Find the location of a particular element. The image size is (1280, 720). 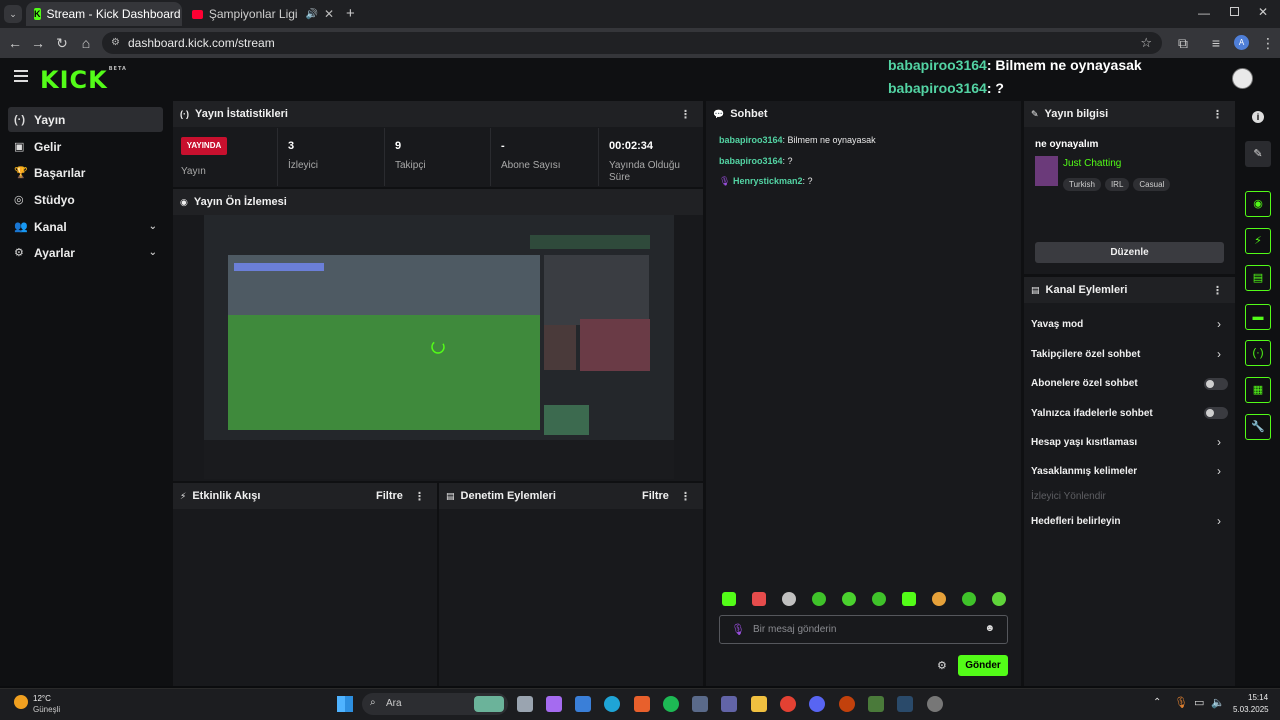

chat-bubble-icon: ▬ is located at coordinates (1258, 317).